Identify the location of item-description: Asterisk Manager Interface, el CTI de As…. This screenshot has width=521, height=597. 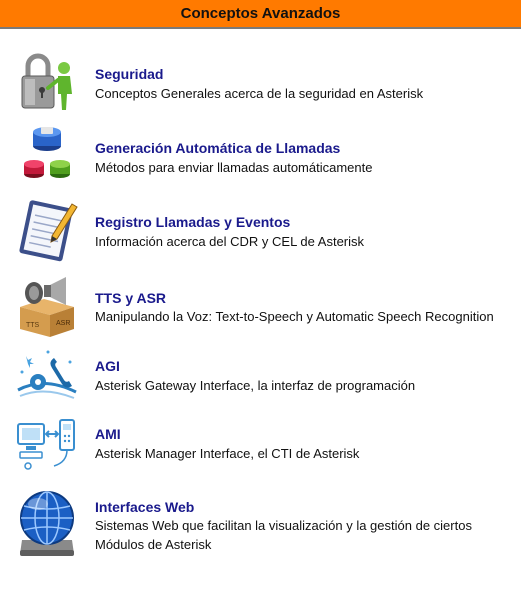
(227, 453).